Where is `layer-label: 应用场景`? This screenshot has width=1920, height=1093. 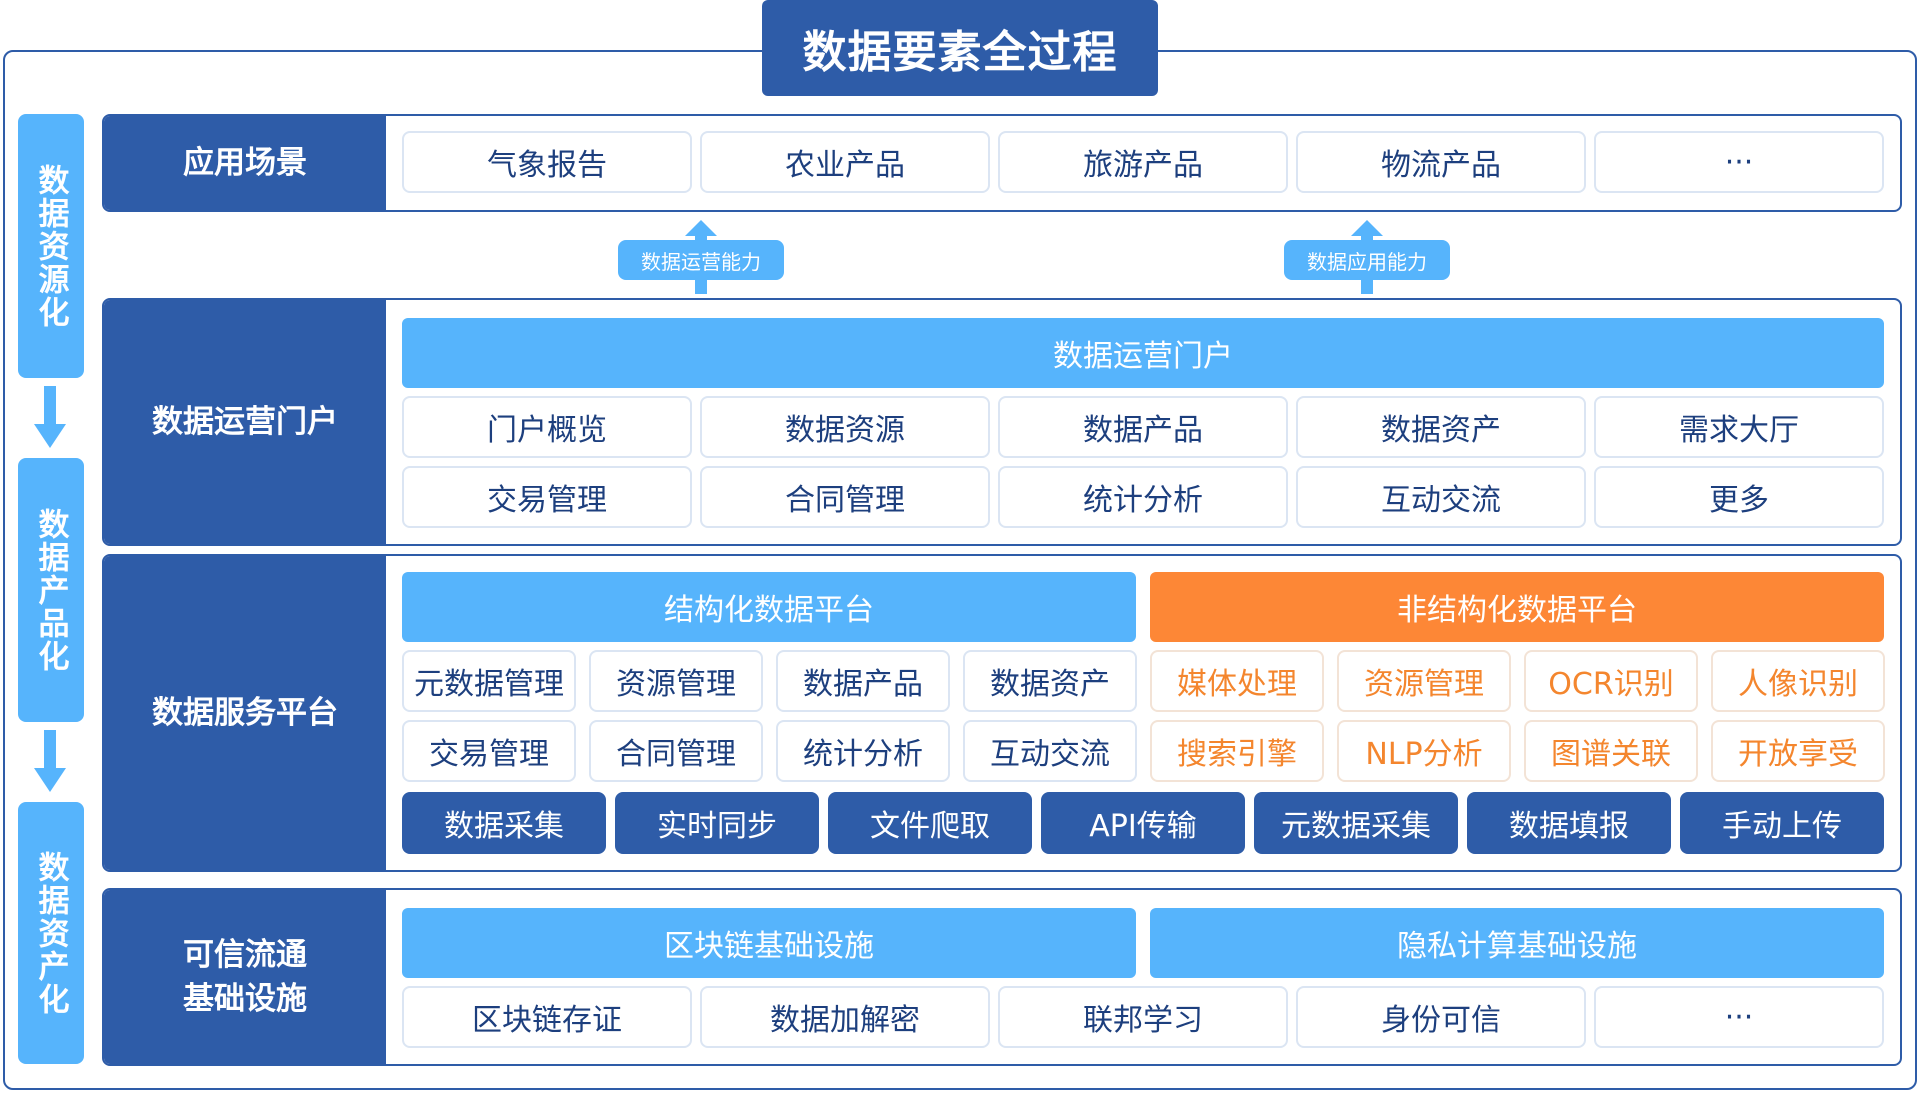
layer-label: 应用场景 is located at coordinates (245, 163).